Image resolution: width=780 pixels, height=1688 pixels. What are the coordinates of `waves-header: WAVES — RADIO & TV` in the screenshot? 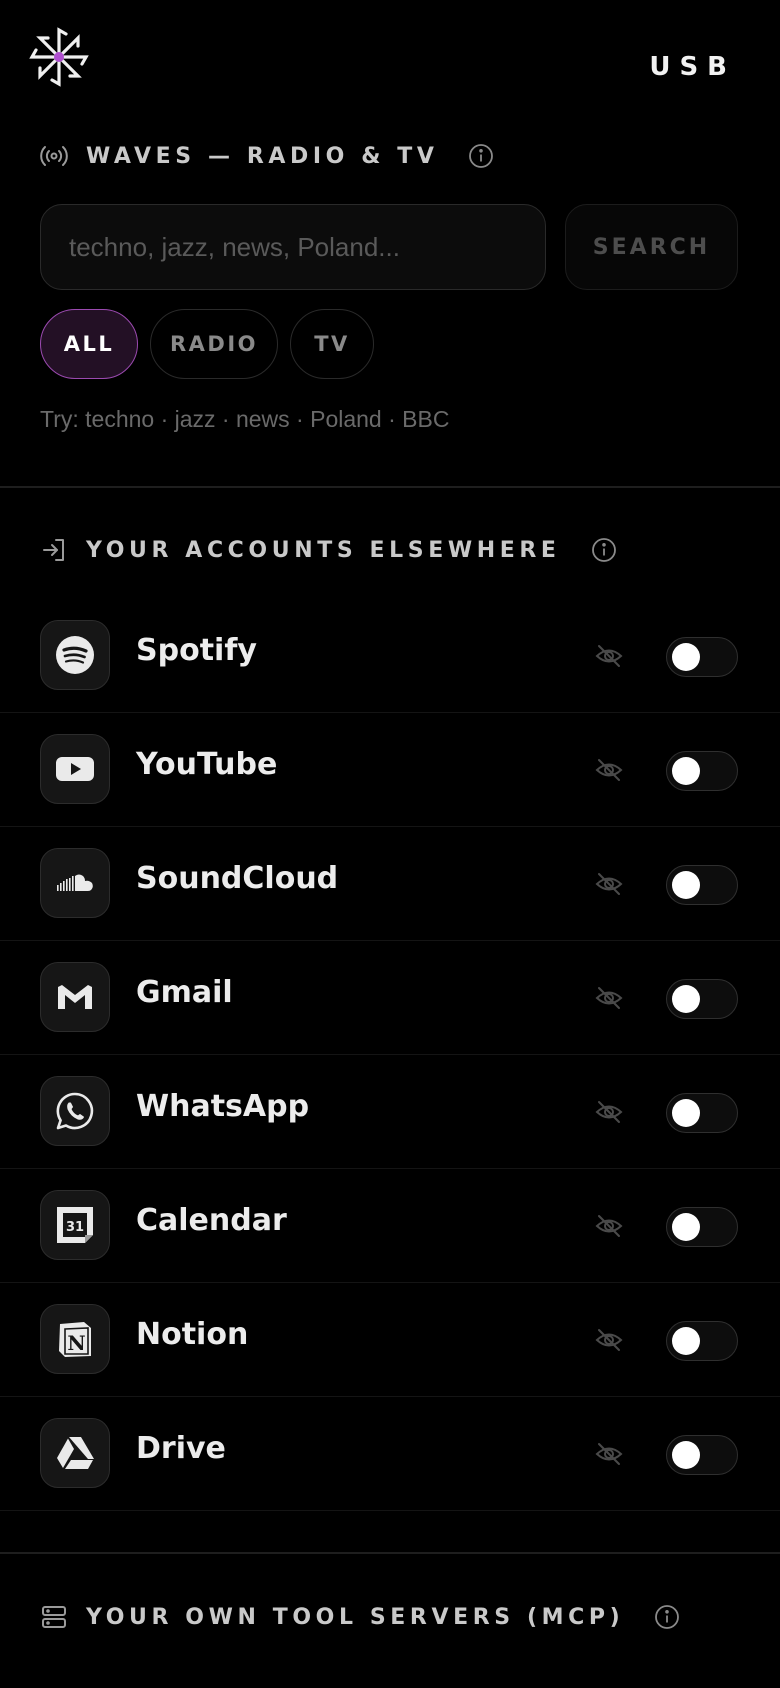 It's located at (267, 156).